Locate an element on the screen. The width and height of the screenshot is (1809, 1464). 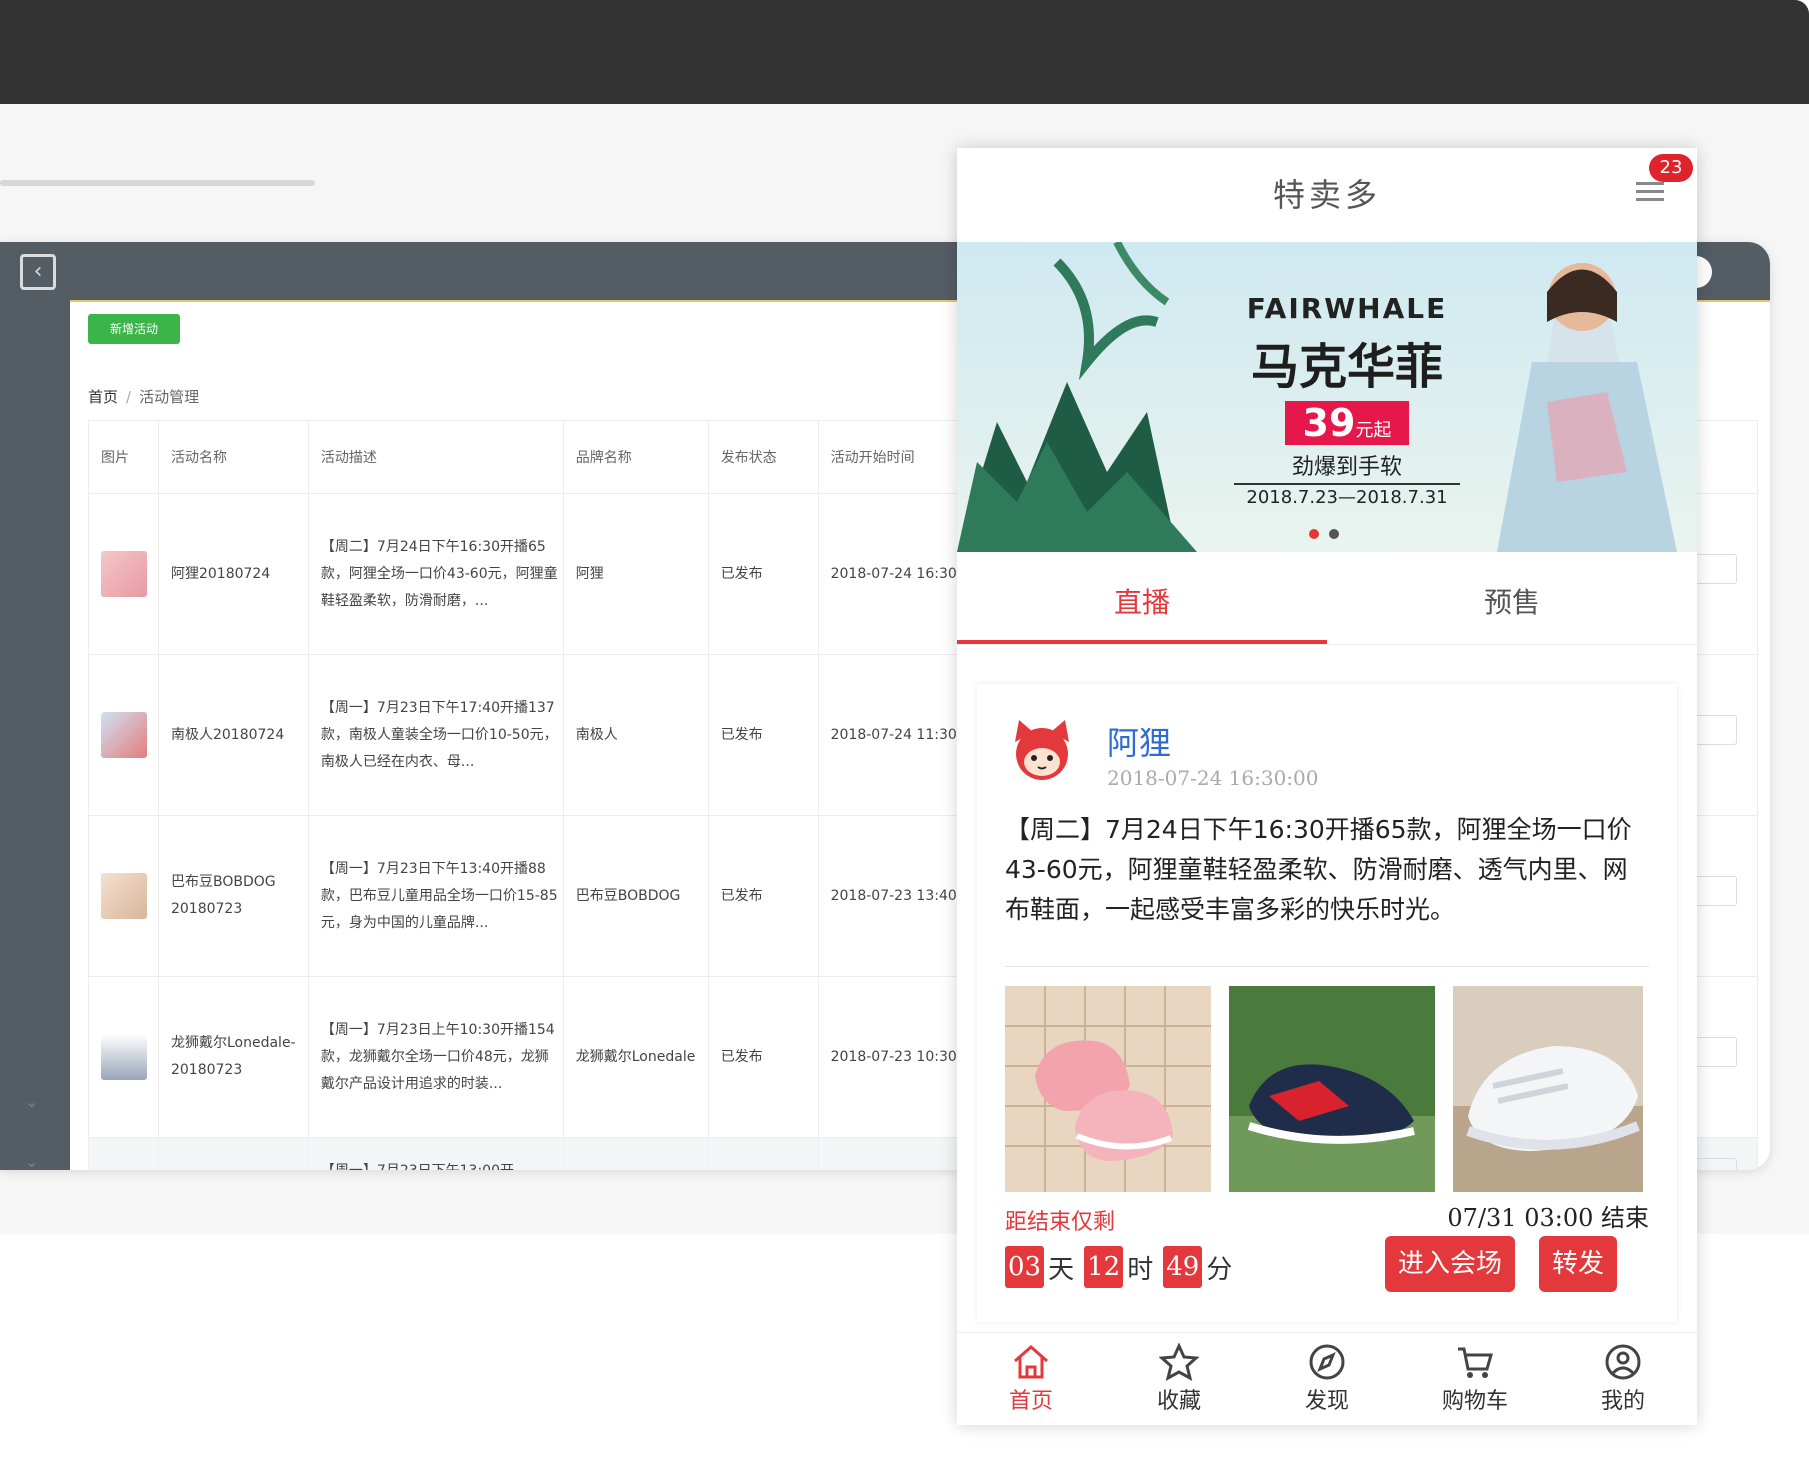
nav-home: 首页 is located at coordinates (1031, 1379).